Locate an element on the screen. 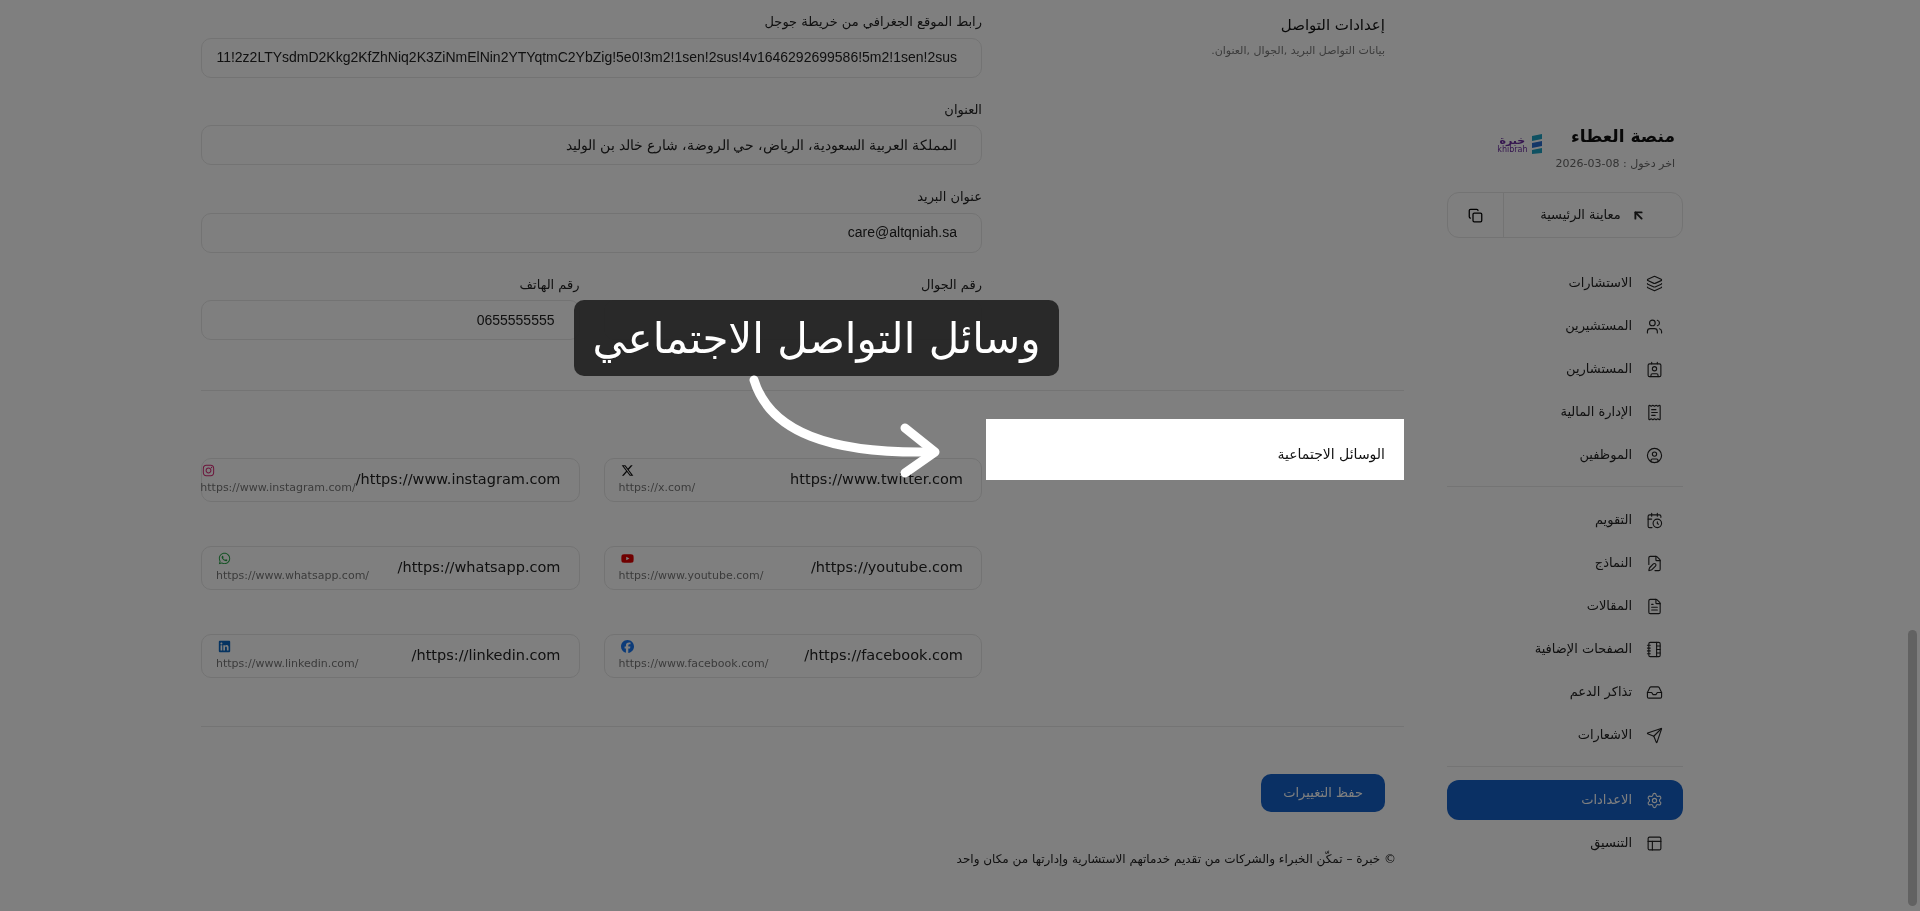 Image resolution: width=1920 pixels, height=911 pixels. youtube-icon is located at coordinates (627, 558).